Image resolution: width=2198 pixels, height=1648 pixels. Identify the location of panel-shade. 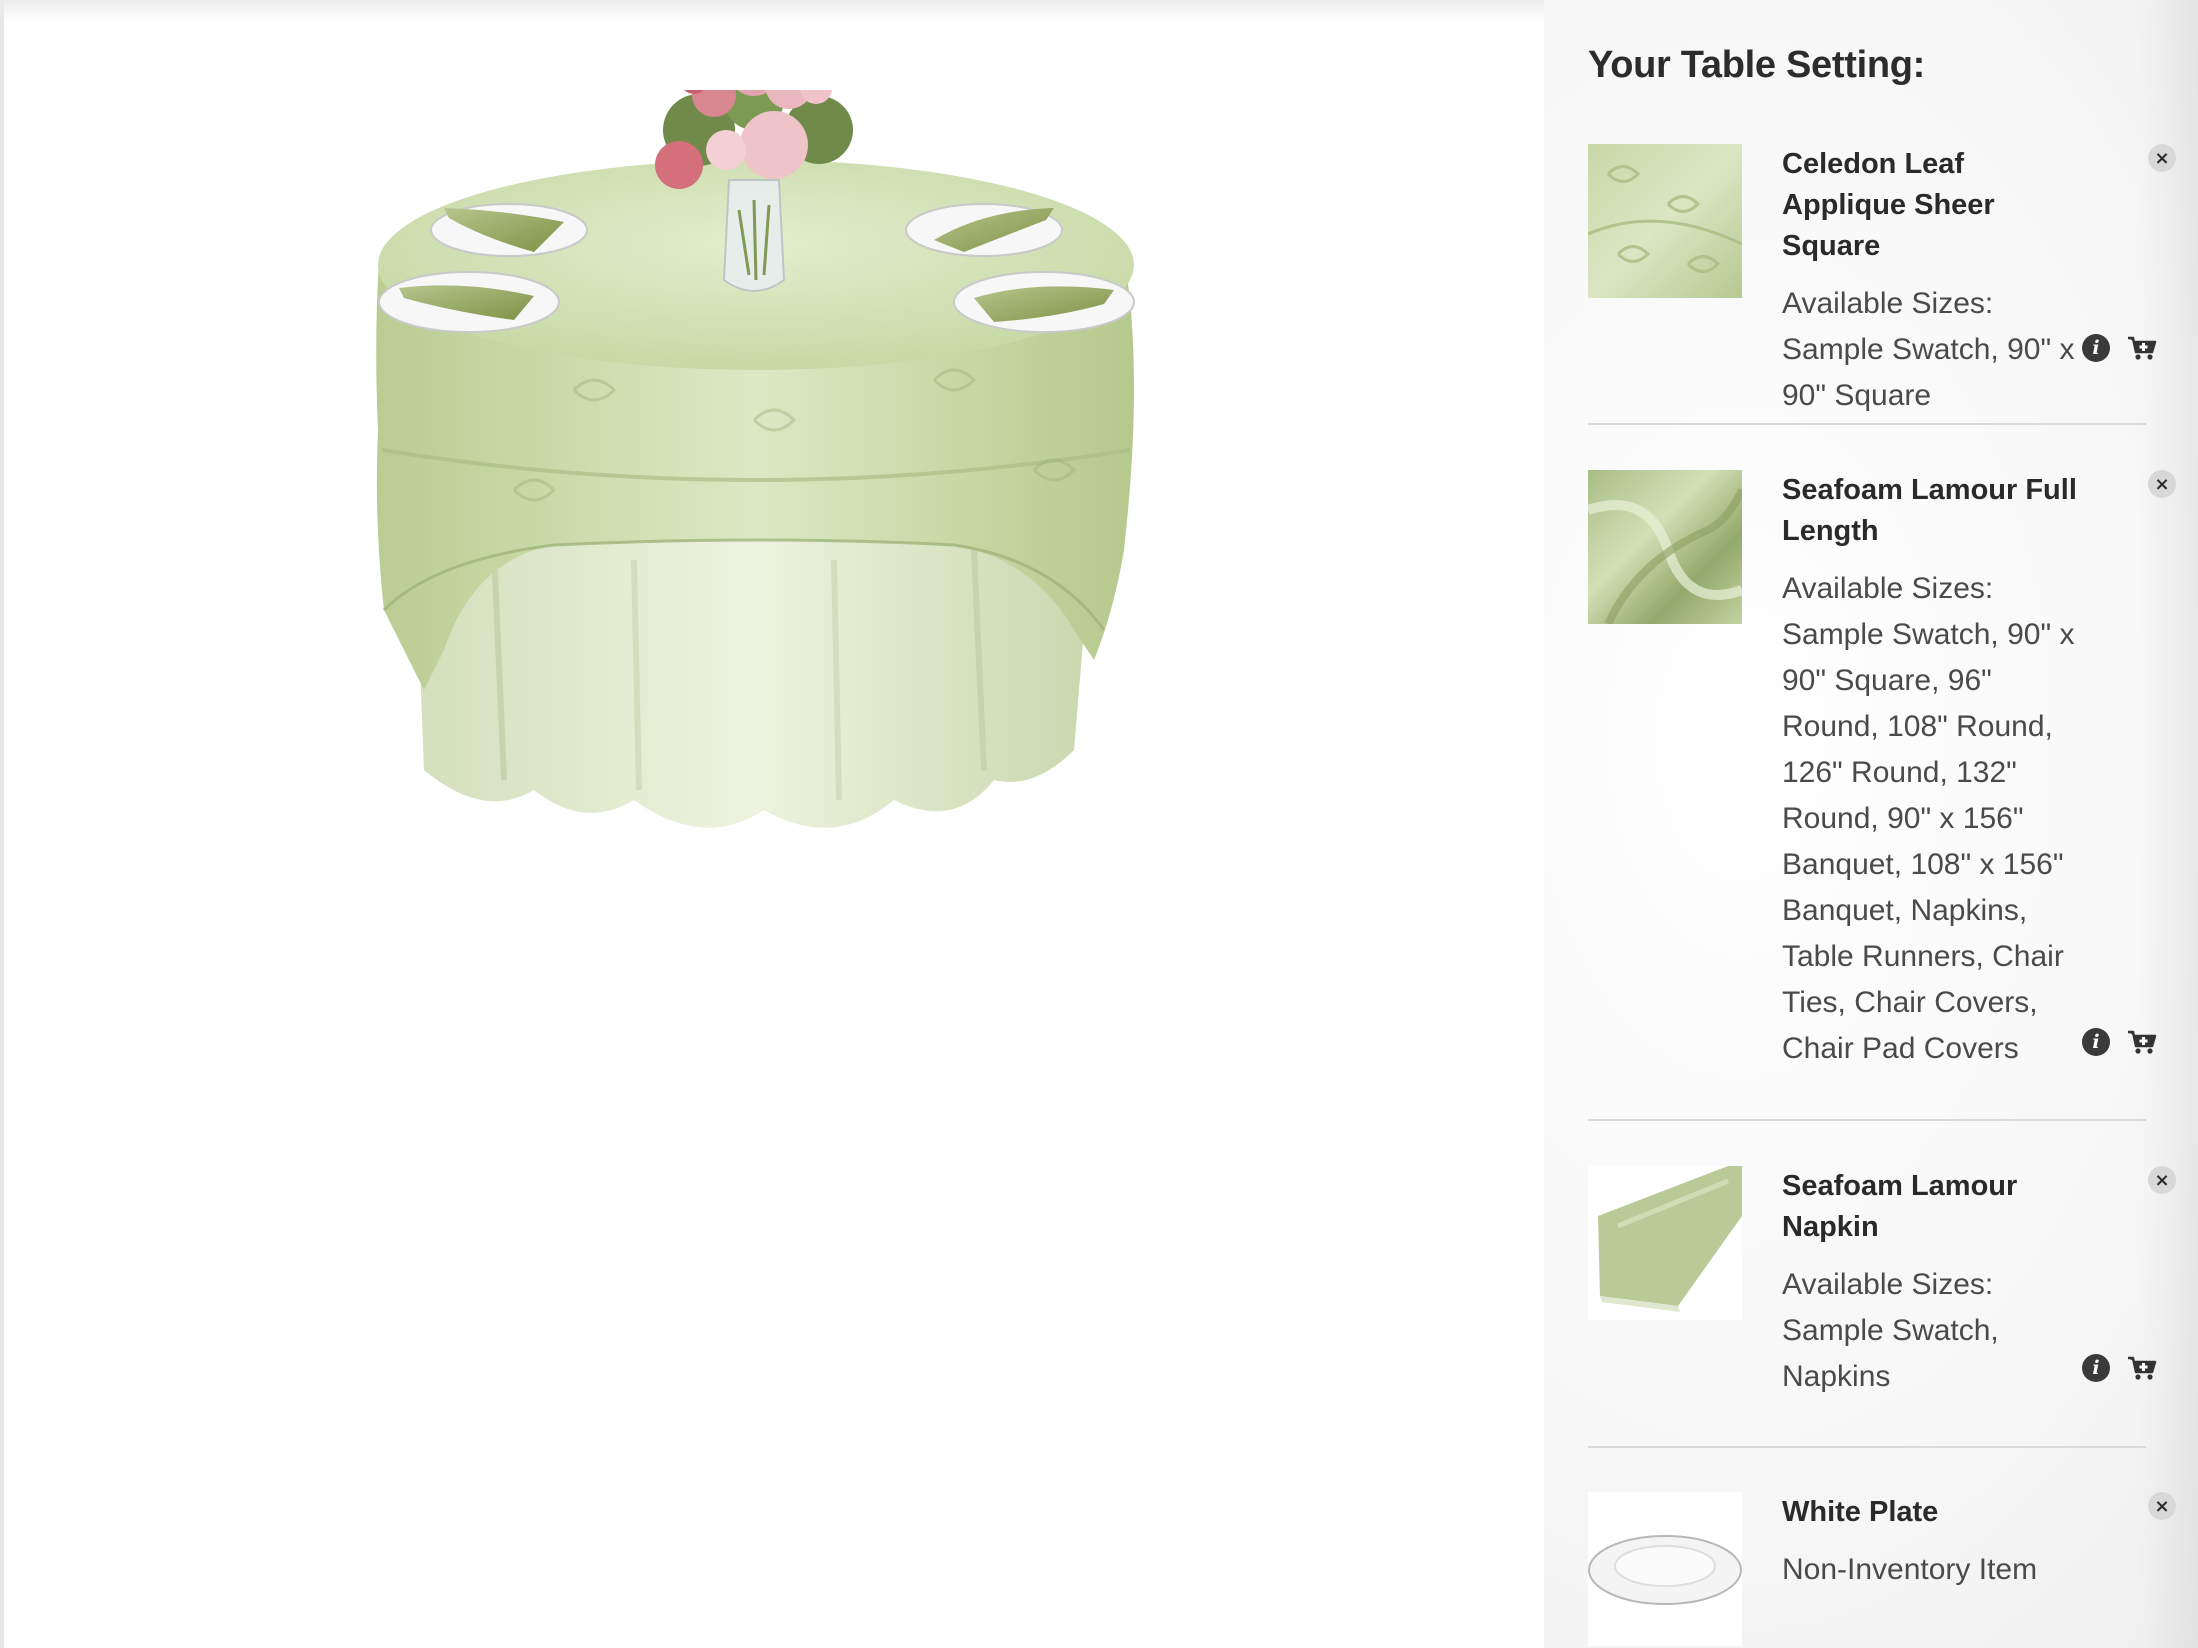
(2168, 824).